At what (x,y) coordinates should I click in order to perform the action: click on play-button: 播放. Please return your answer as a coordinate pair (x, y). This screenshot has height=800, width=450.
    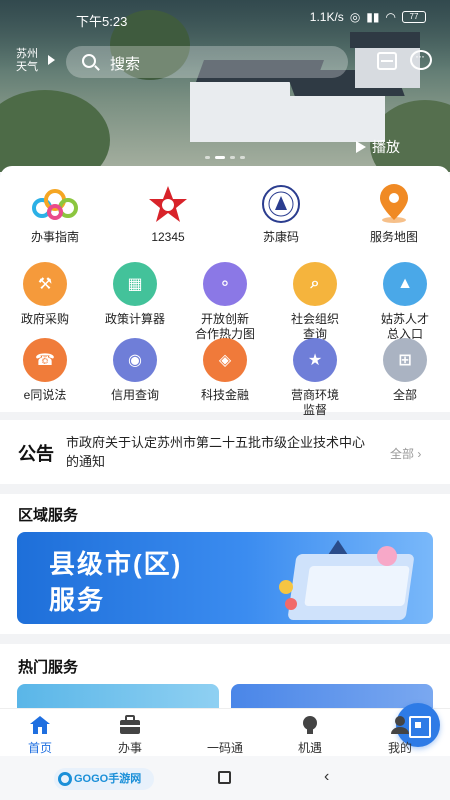
    Looking at the image, I should click on (378, 147).